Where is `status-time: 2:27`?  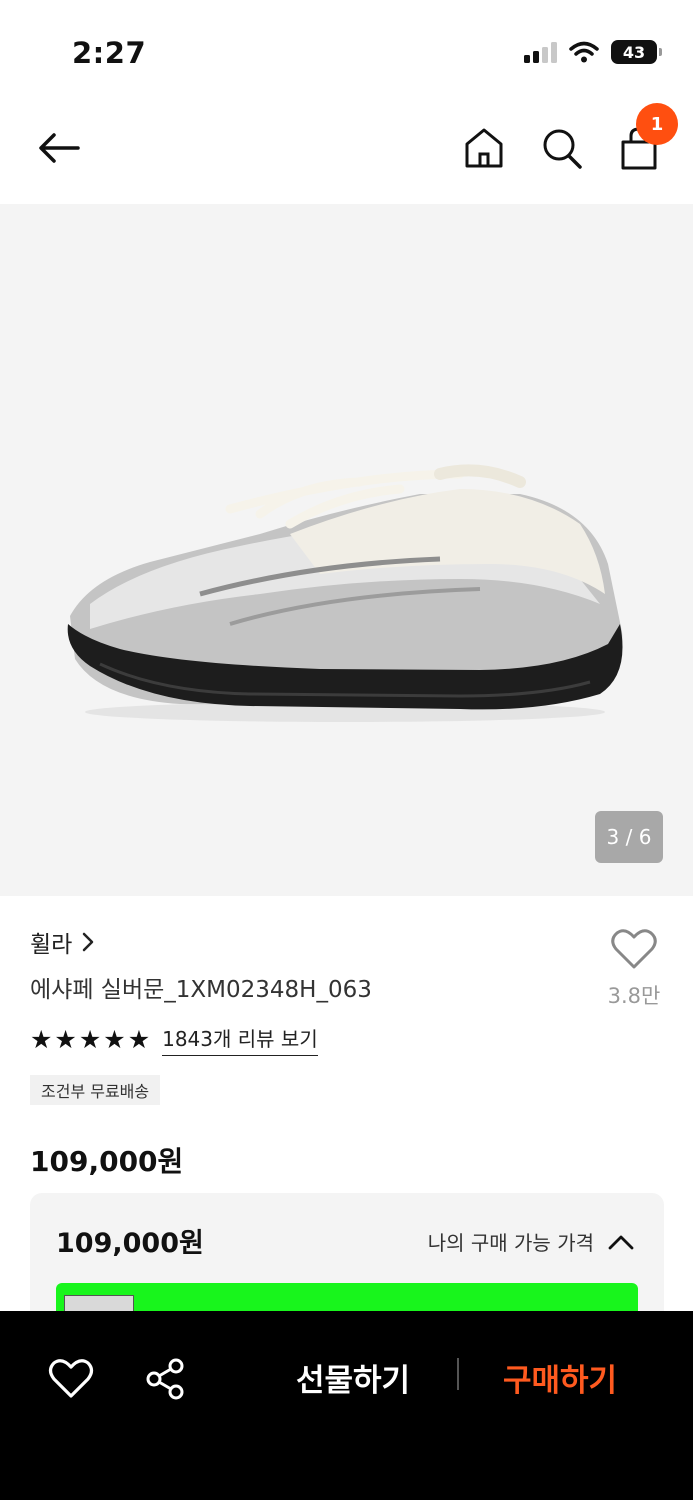 status-time: 2:27 is located at coordinates (109, 53).